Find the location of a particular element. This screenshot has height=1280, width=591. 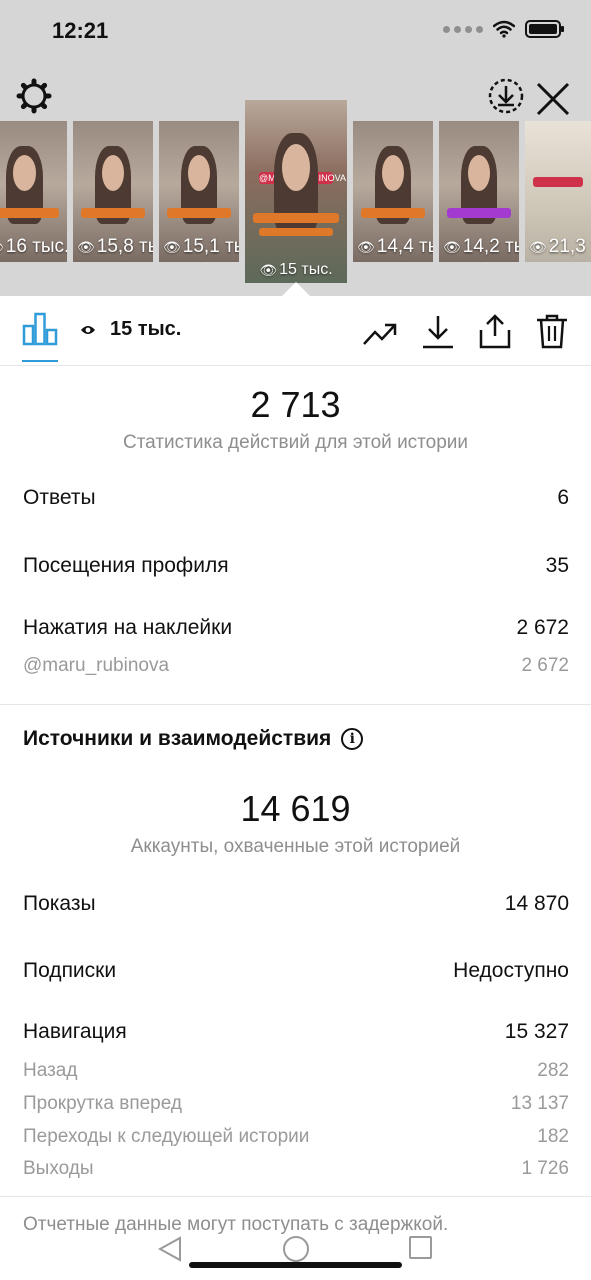

system-nav-bar is located at coordinates (295, 1253).